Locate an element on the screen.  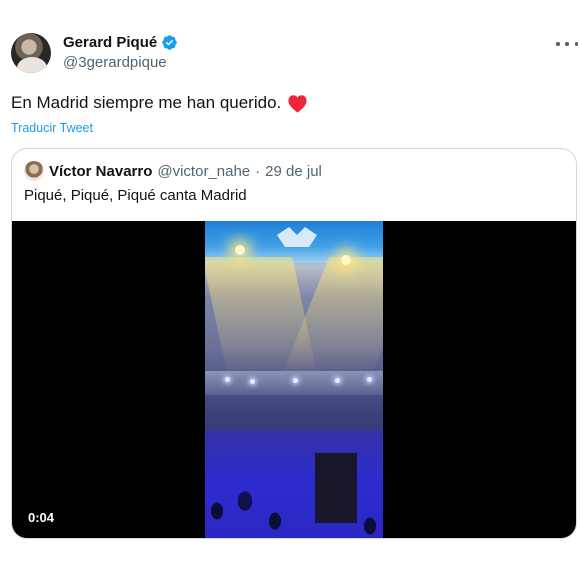
quoted-tweet-header: Víctor Navarro @victor_nahe · 29 de jul is located at coordinates (173, 171).